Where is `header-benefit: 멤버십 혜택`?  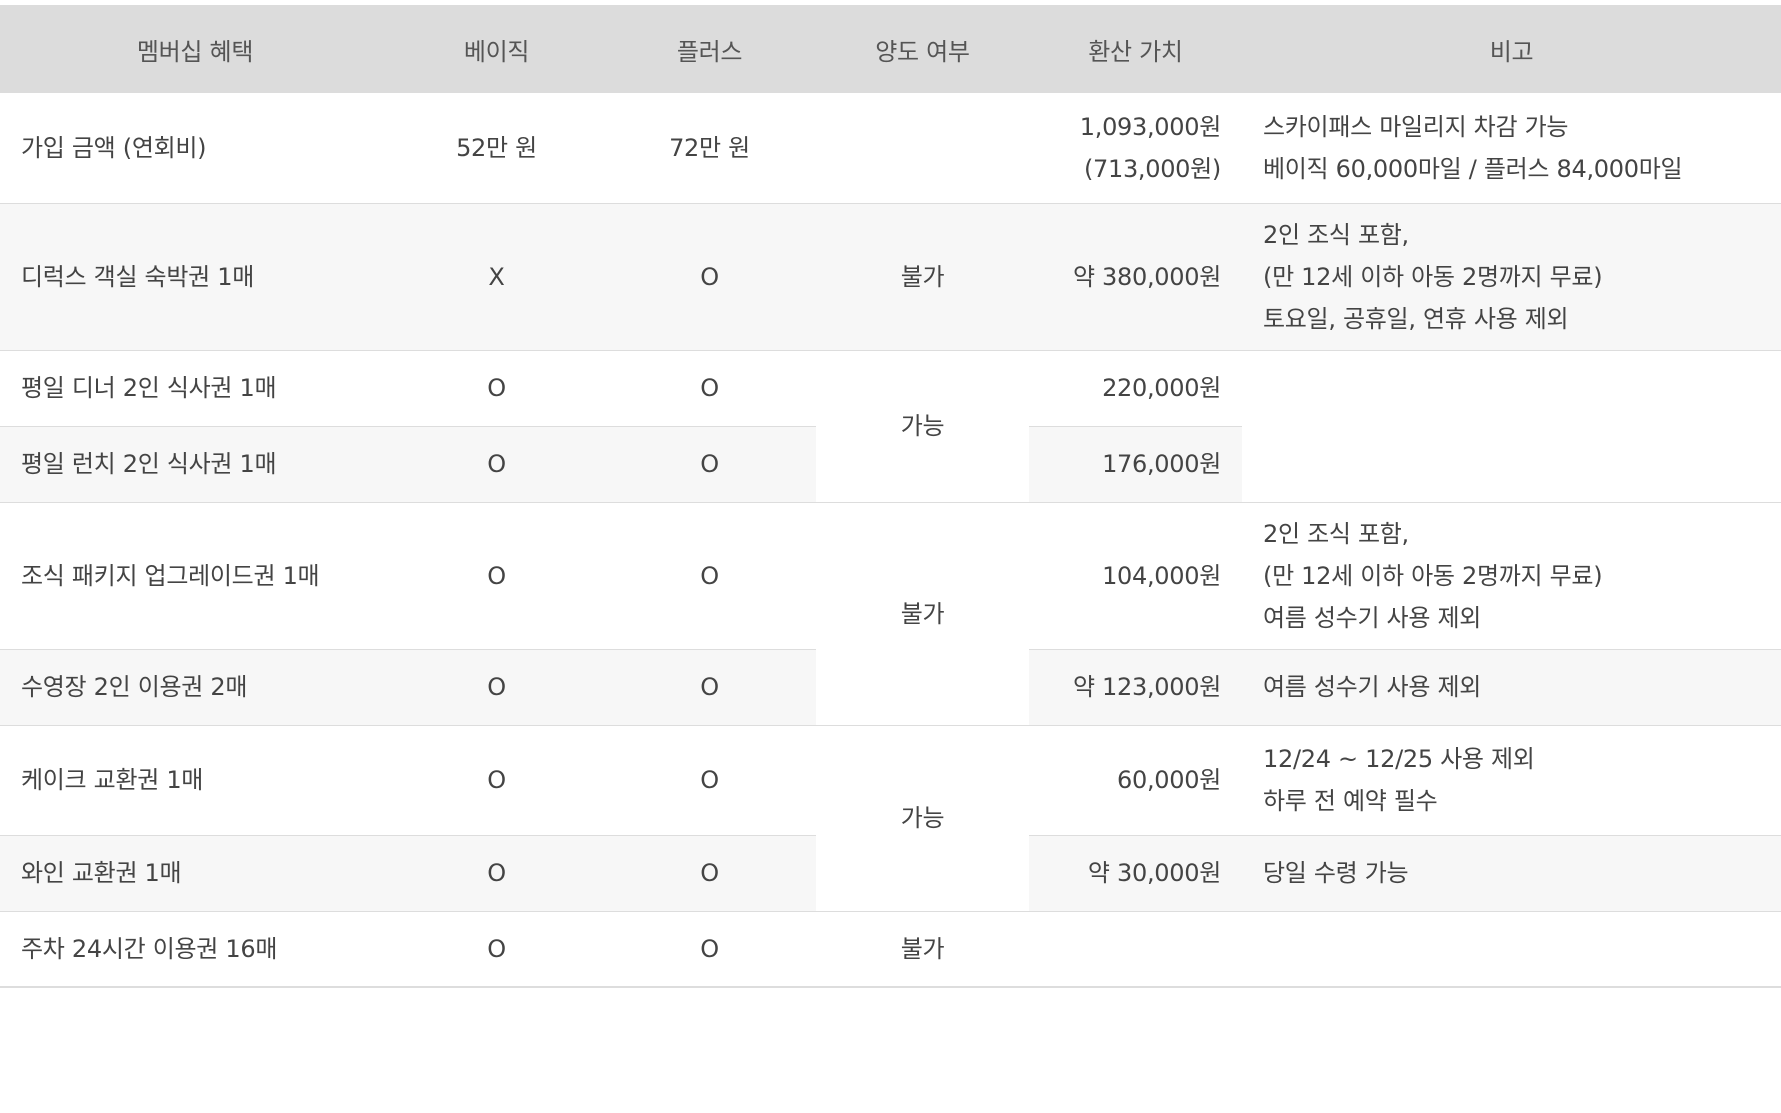 header-benefit: 멤버십 혜택 is located at coordinates (195, 49).